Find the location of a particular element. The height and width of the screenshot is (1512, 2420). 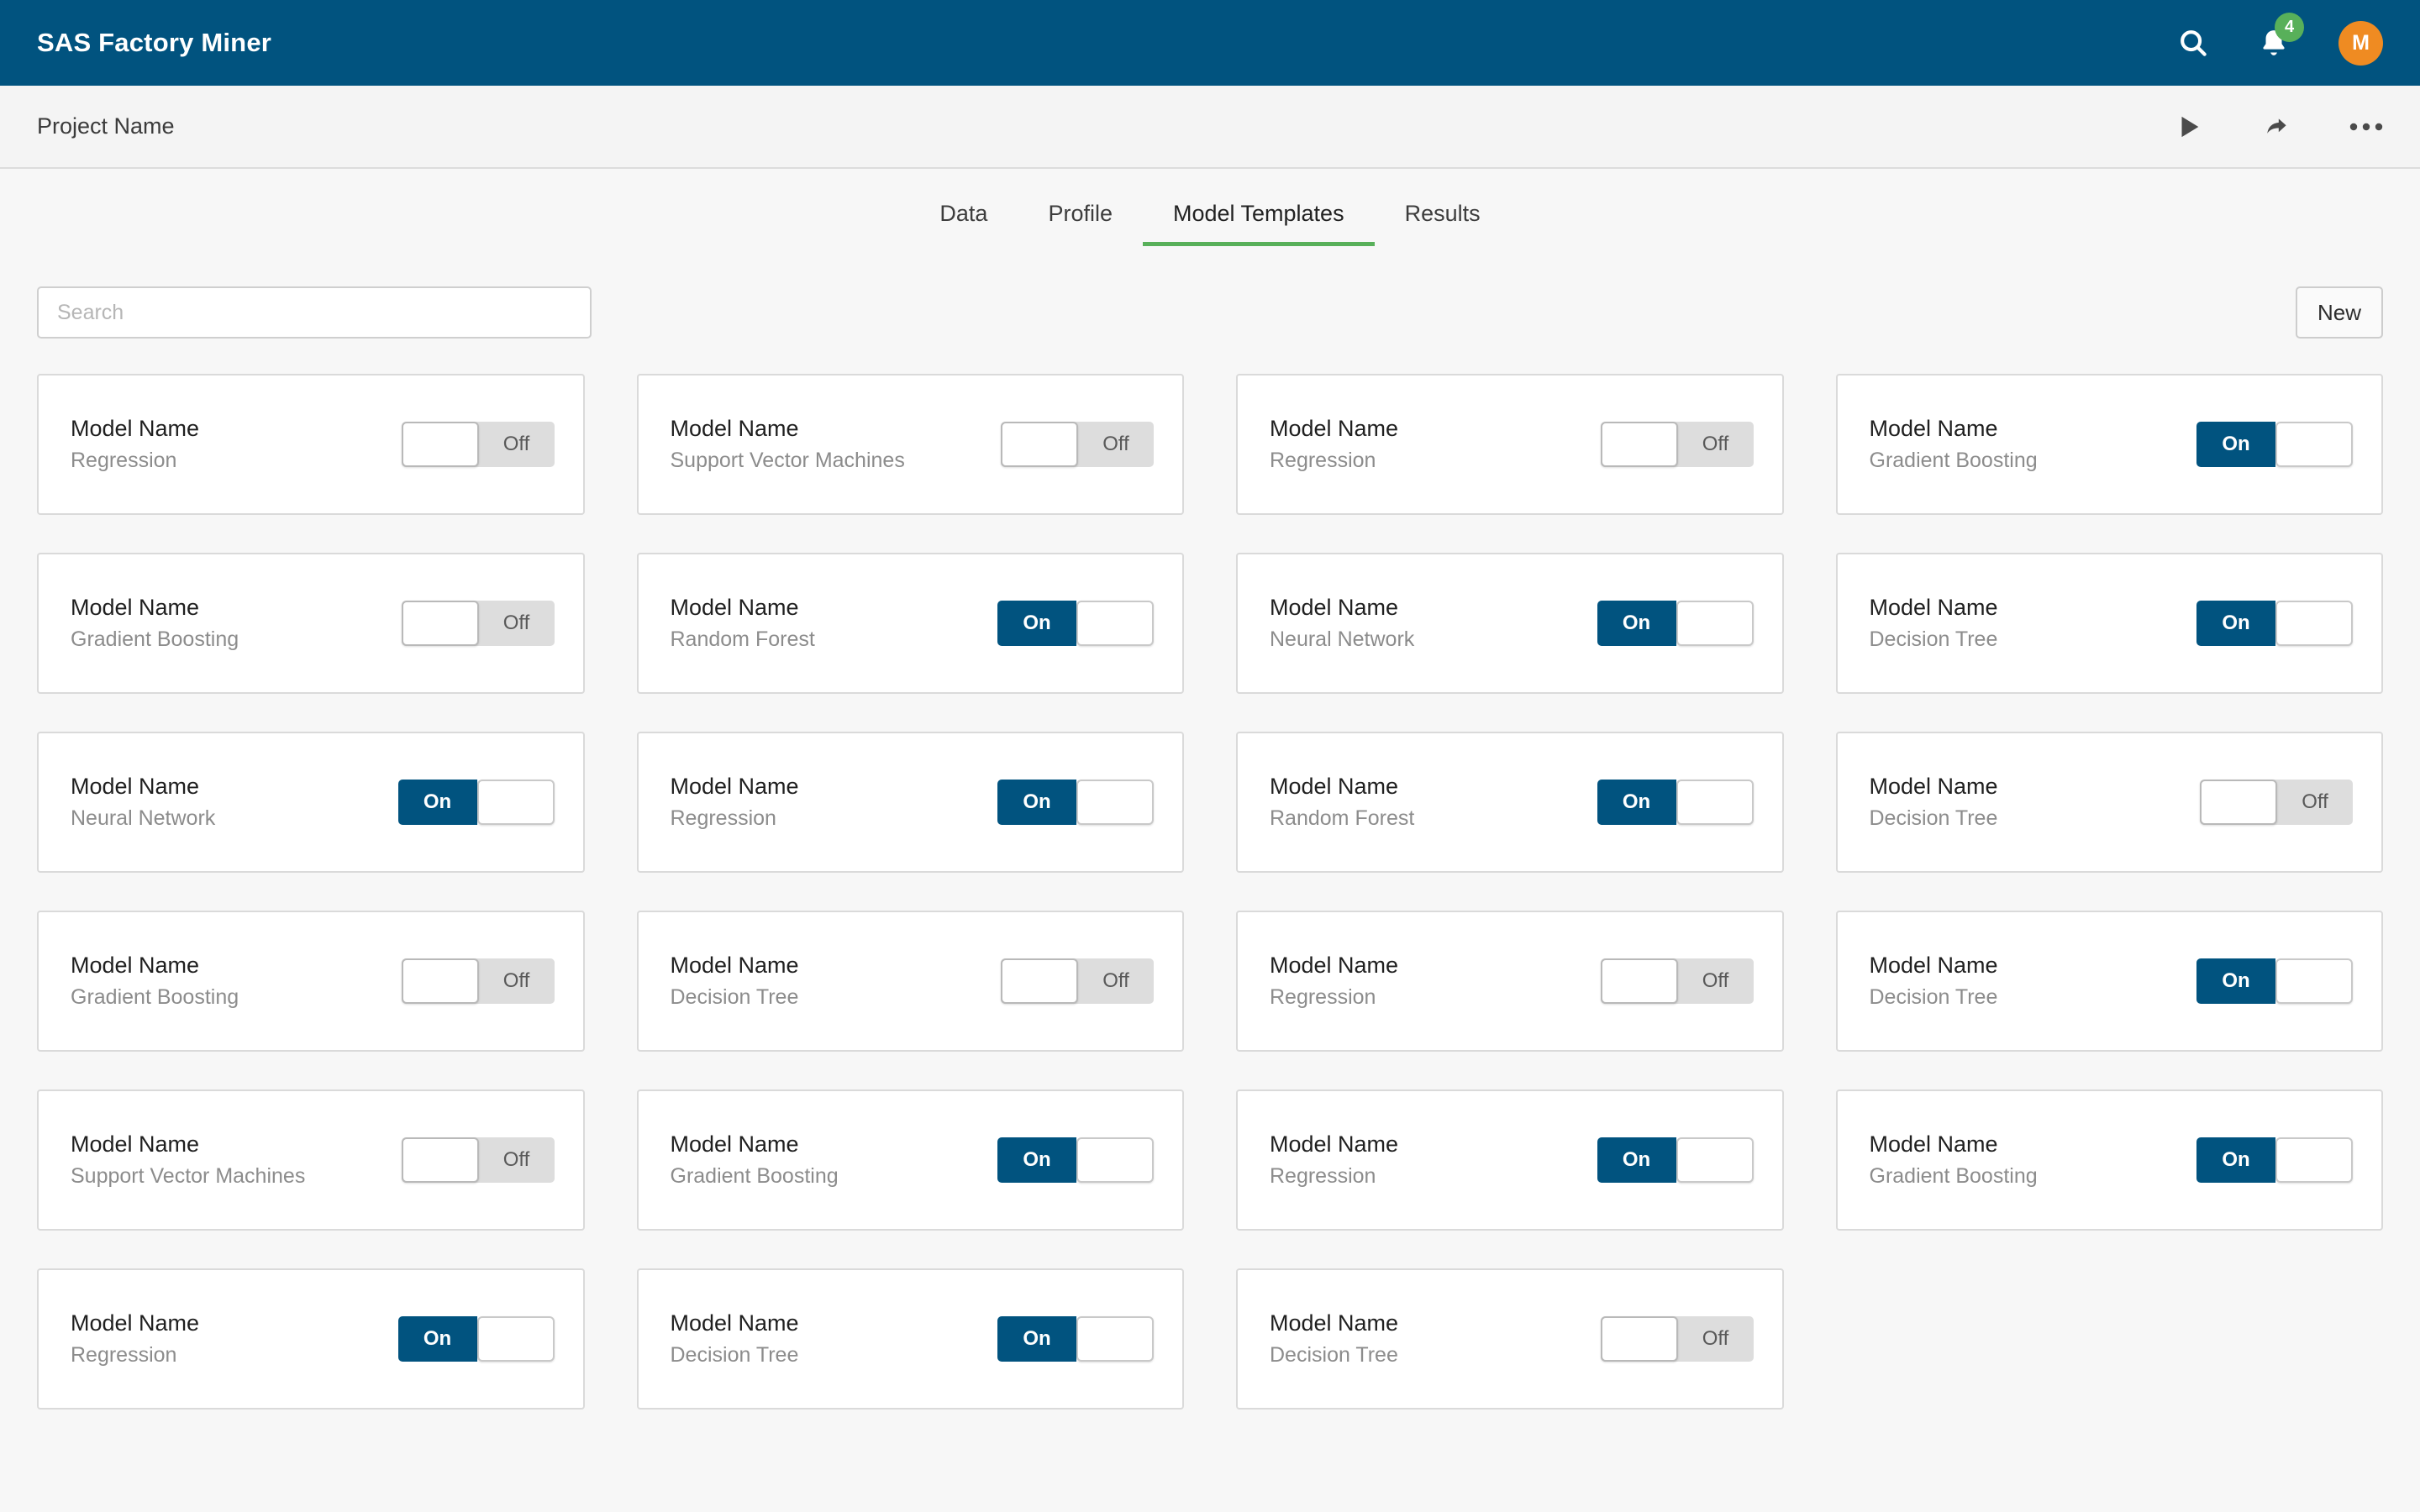

tab-model-templates: Model Templates is located at coordinates (1258, 223).